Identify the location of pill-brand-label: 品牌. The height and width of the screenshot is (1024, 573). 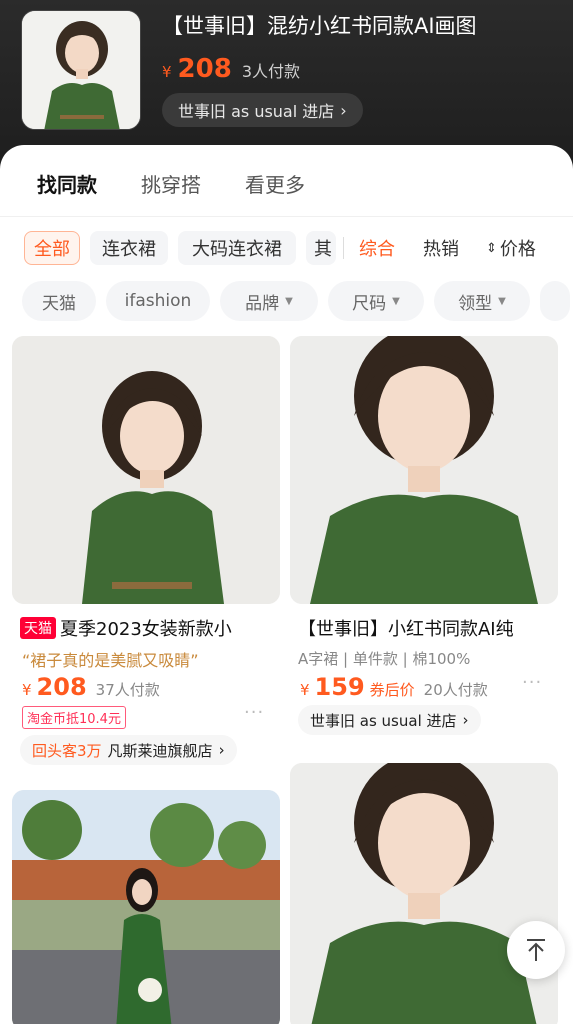
(262, 303).